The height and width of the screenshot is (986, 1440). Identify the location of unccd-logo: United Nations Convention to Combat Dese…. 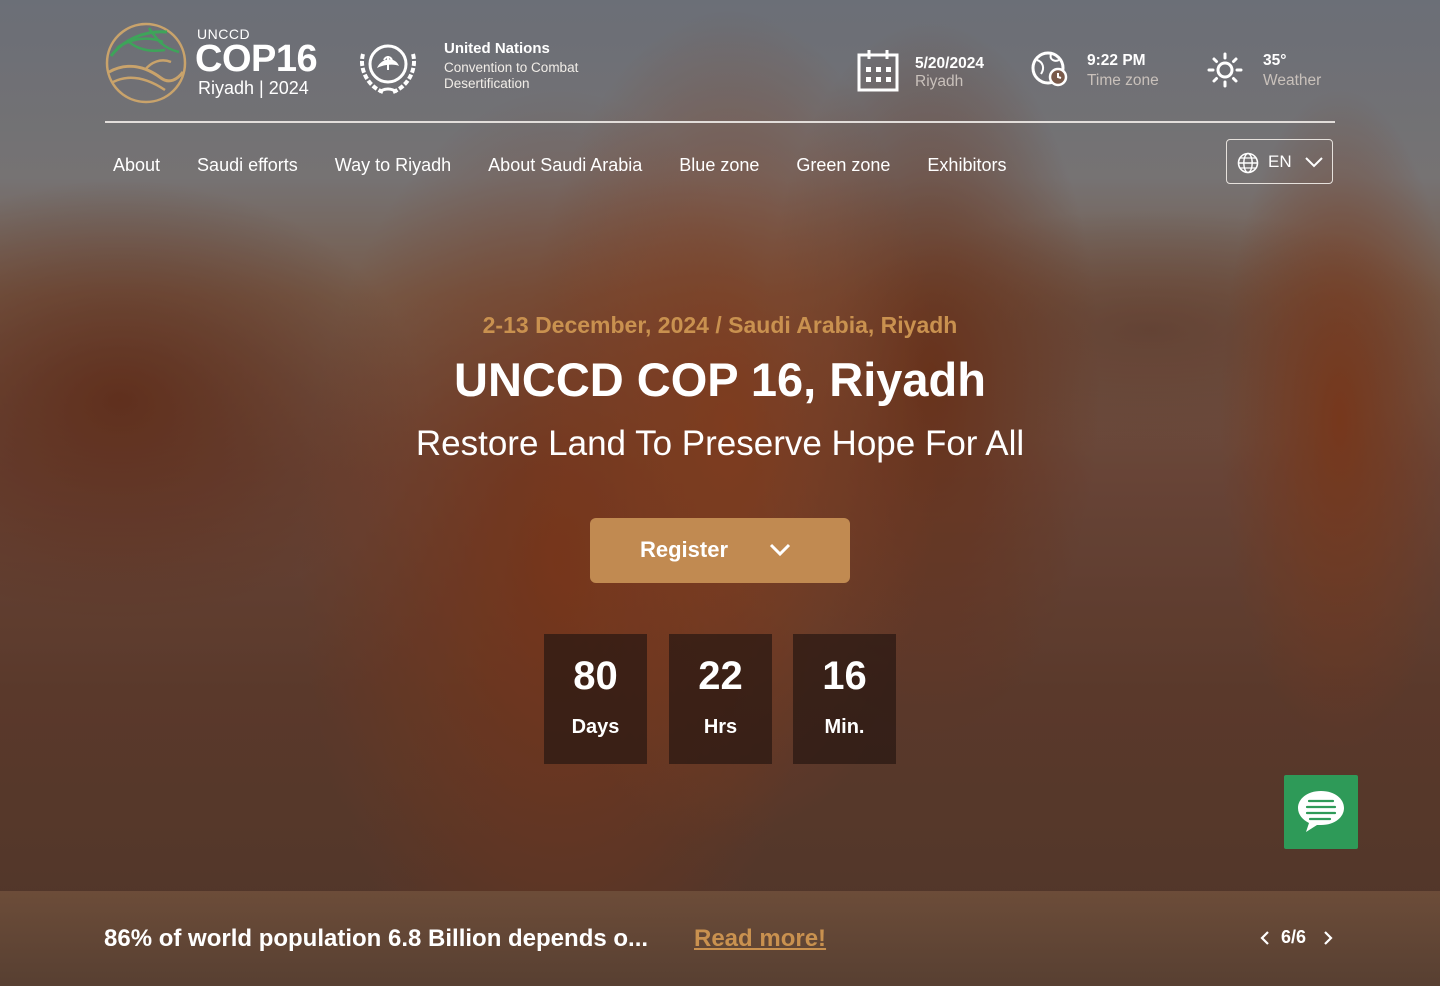
(480, 66).